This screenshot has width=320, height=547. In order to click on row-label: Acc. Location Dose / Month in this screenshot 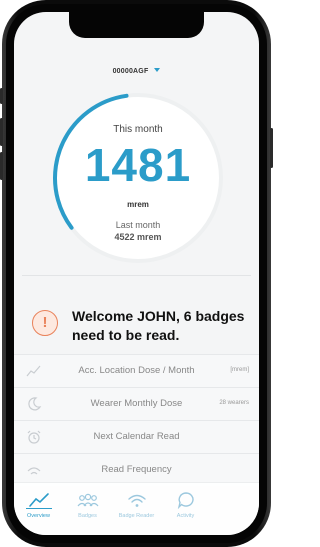, I will do `click(136, 370)`.